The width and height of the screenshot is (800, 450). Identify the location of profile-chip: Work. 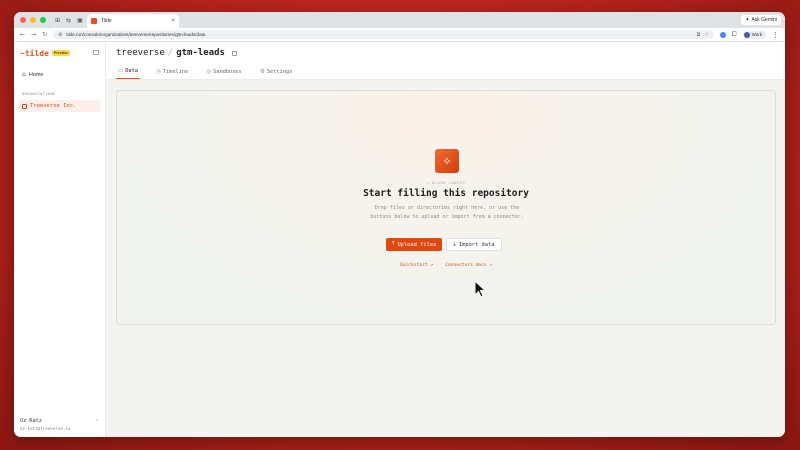
(754, 34).